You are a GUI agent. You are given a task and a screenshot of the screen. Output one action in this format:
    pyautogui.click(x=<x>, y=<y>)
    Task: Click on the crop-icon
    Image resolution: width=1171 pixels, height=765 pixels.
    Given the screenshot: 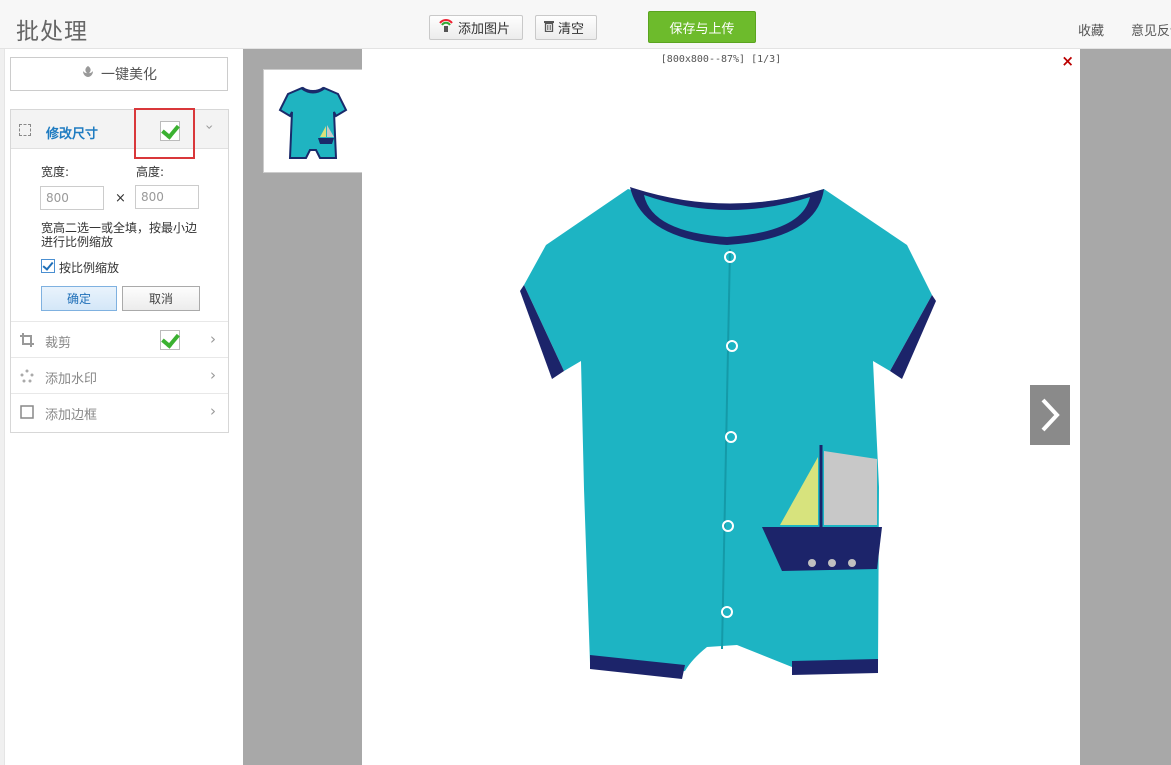 What is the action you would take?
    pyautogui.click(x=27, y=340)
    